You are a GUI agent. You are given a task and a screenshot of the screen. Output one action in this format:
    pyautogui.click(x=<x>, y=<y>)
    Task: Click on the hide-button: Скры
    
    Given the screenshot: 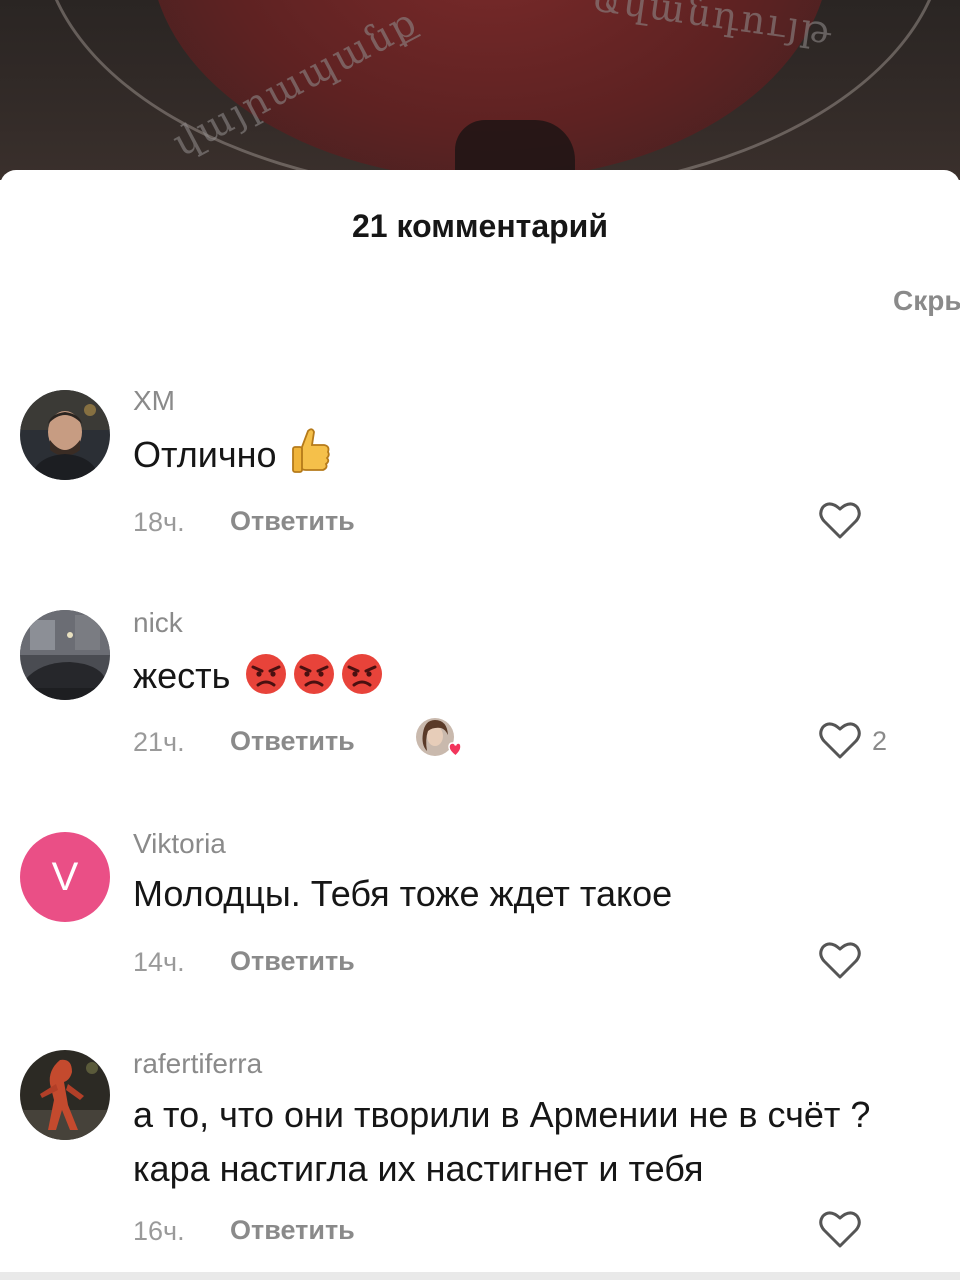 What is the action you would take?
    pyautogui.click(x=926, y=301)
    